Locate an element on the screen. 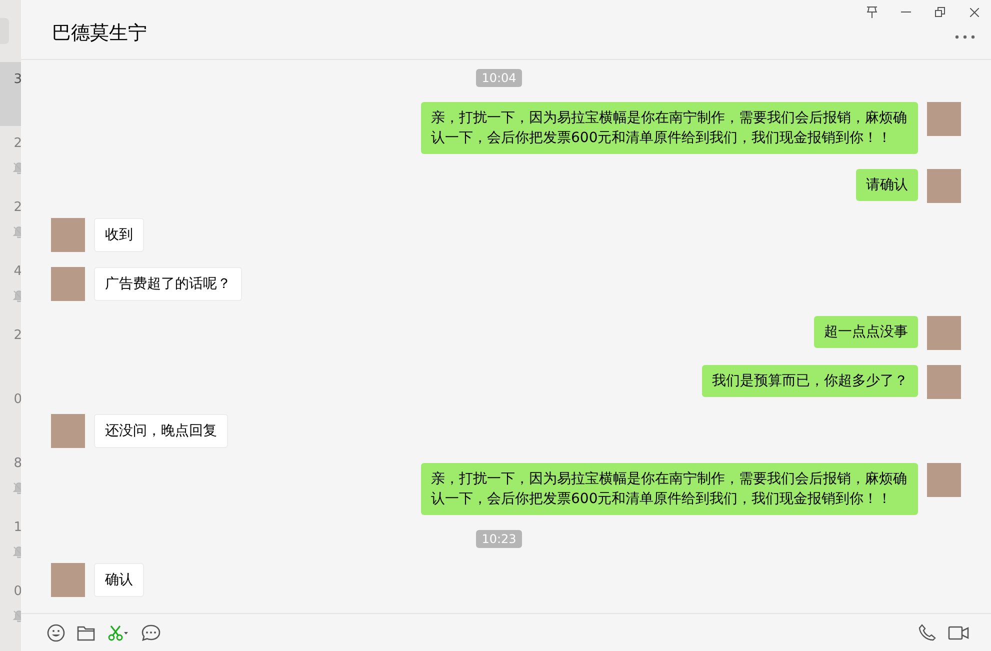  message-bubble: 收到 is located at coordinates (119, 235).